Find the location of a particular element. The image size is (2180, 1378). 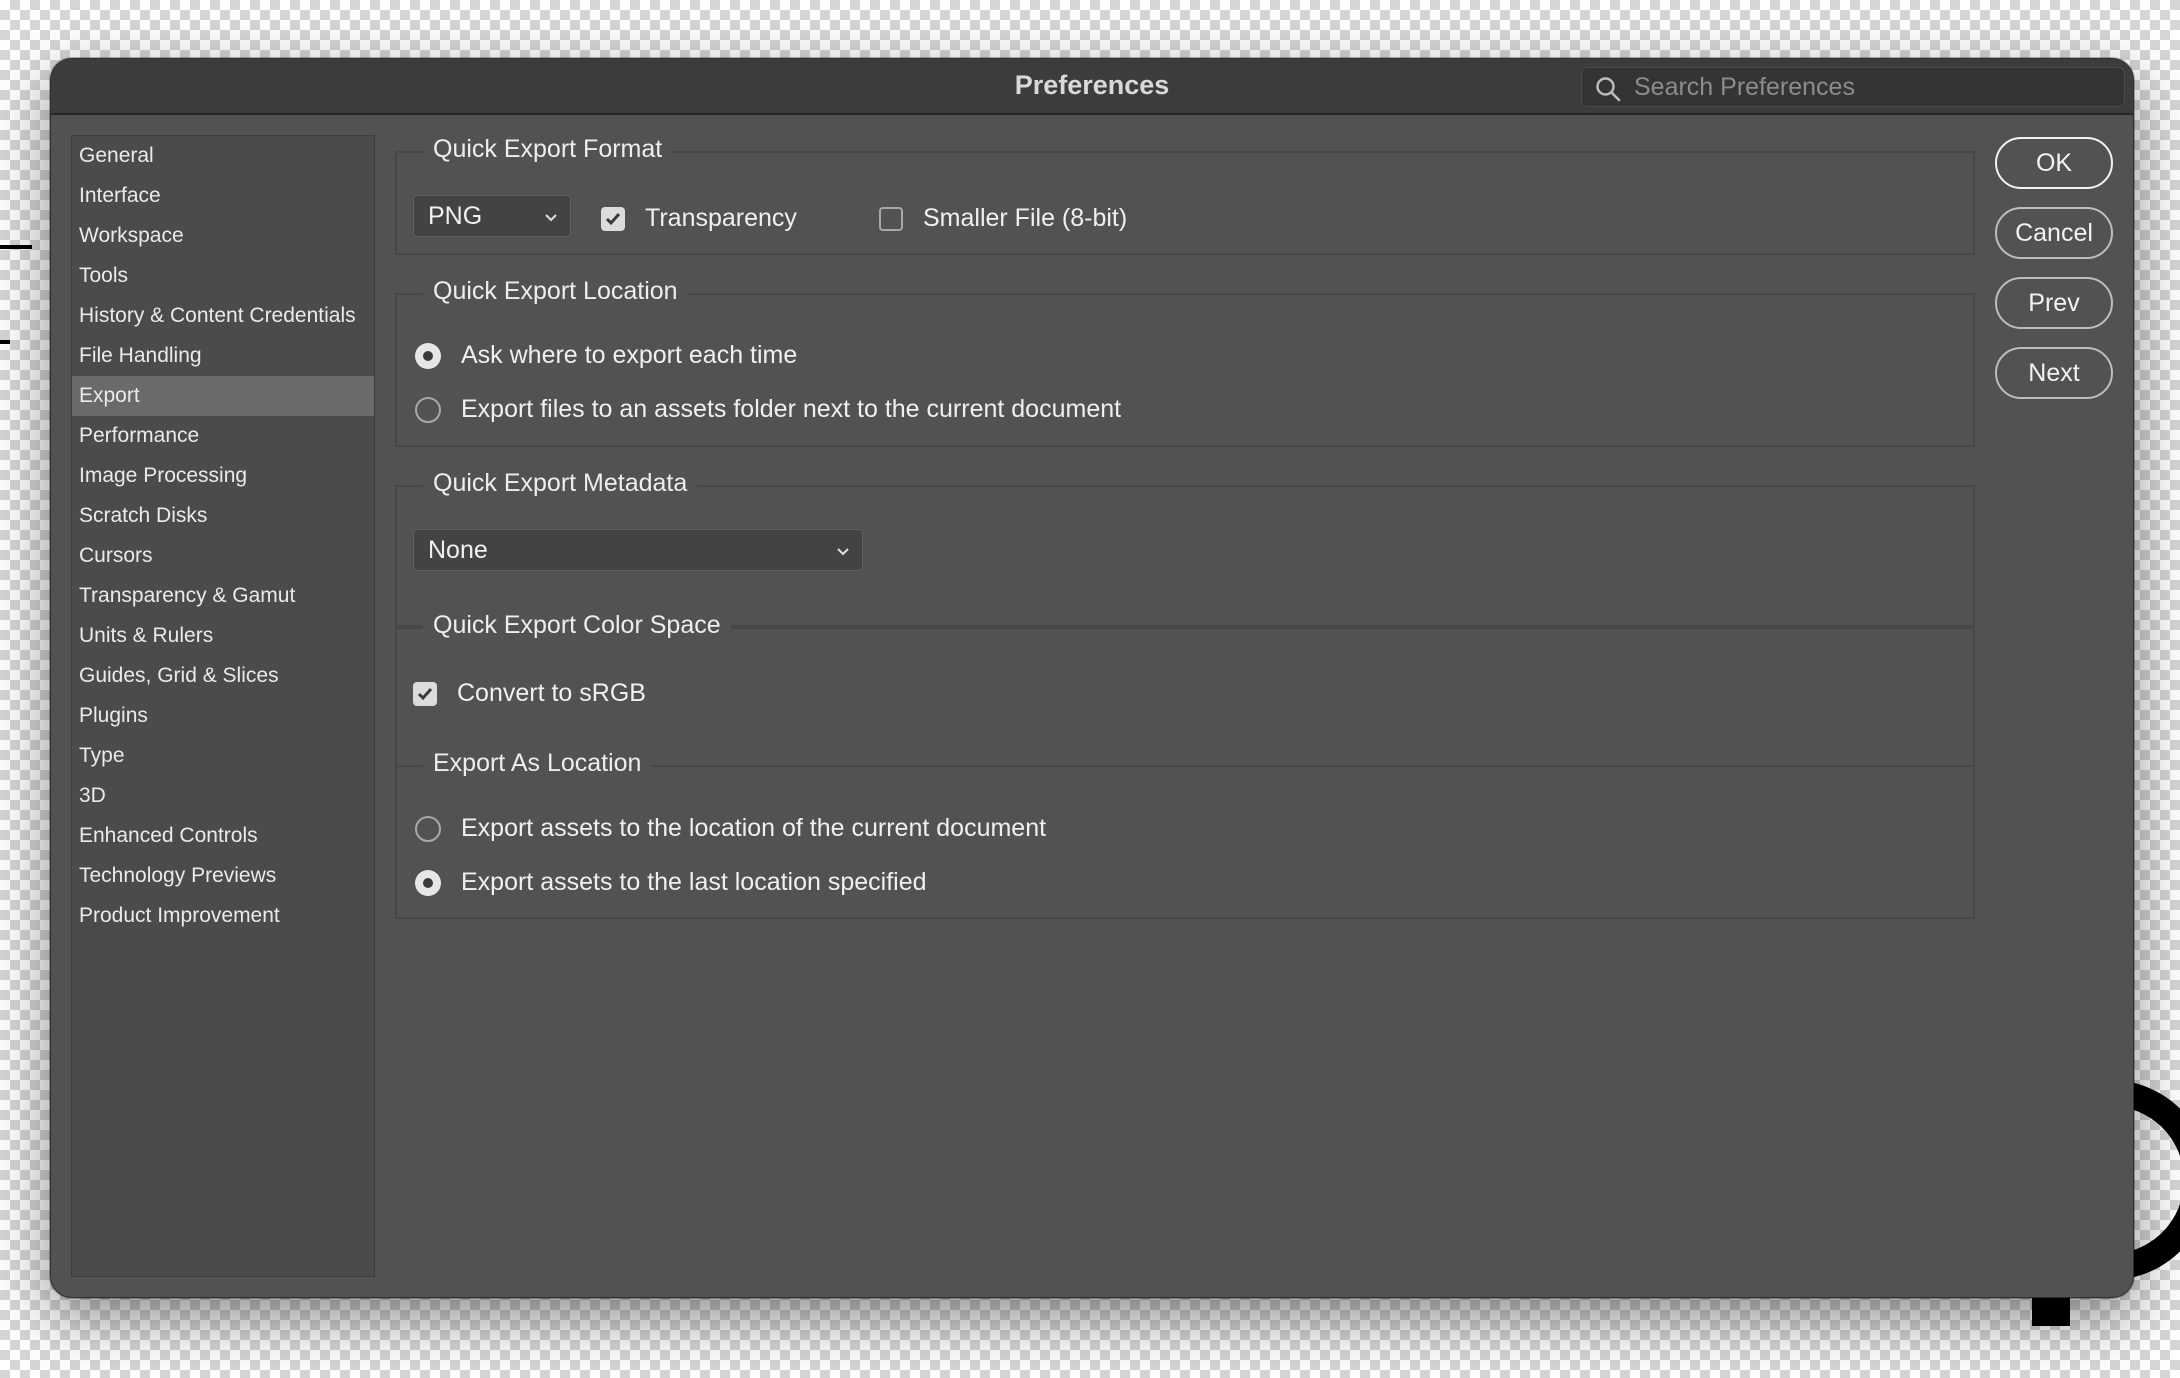

search-box is located at coordinates (1853, 87).